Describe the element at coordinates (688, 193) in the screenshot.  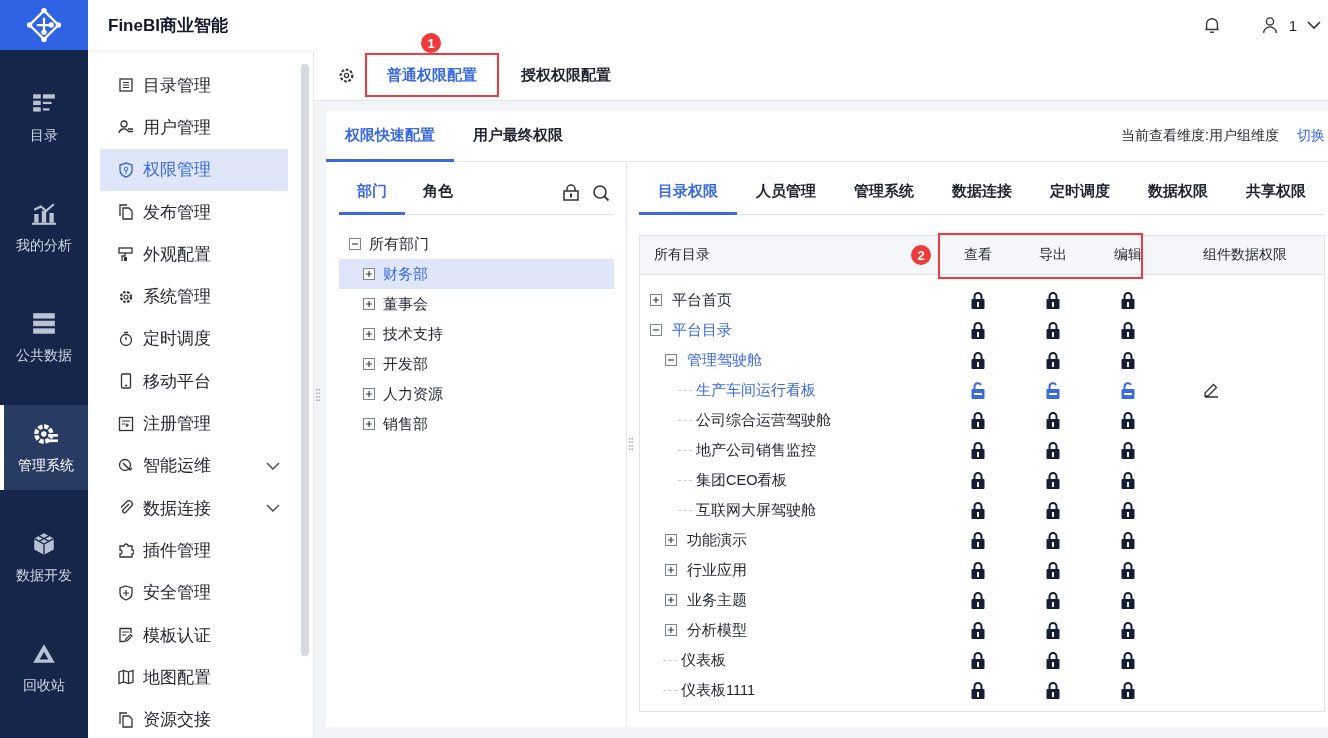
I see `tab: 目录权限` at that location.